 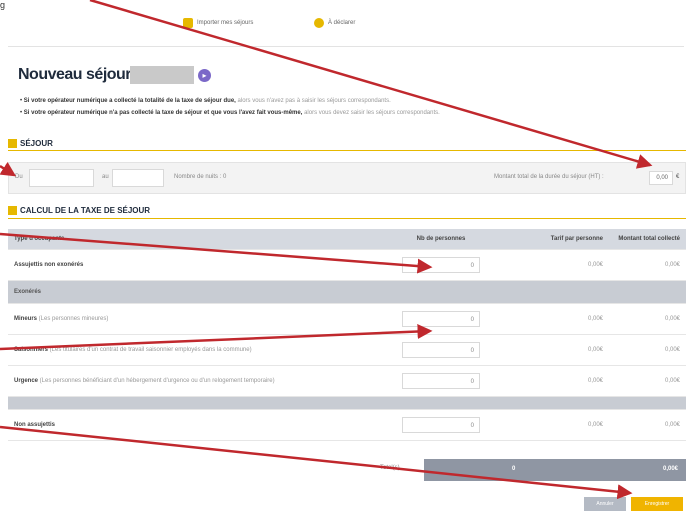 I want to click on row-label: Mineurs (Les personnes mineures), so click(x=194, y=319).